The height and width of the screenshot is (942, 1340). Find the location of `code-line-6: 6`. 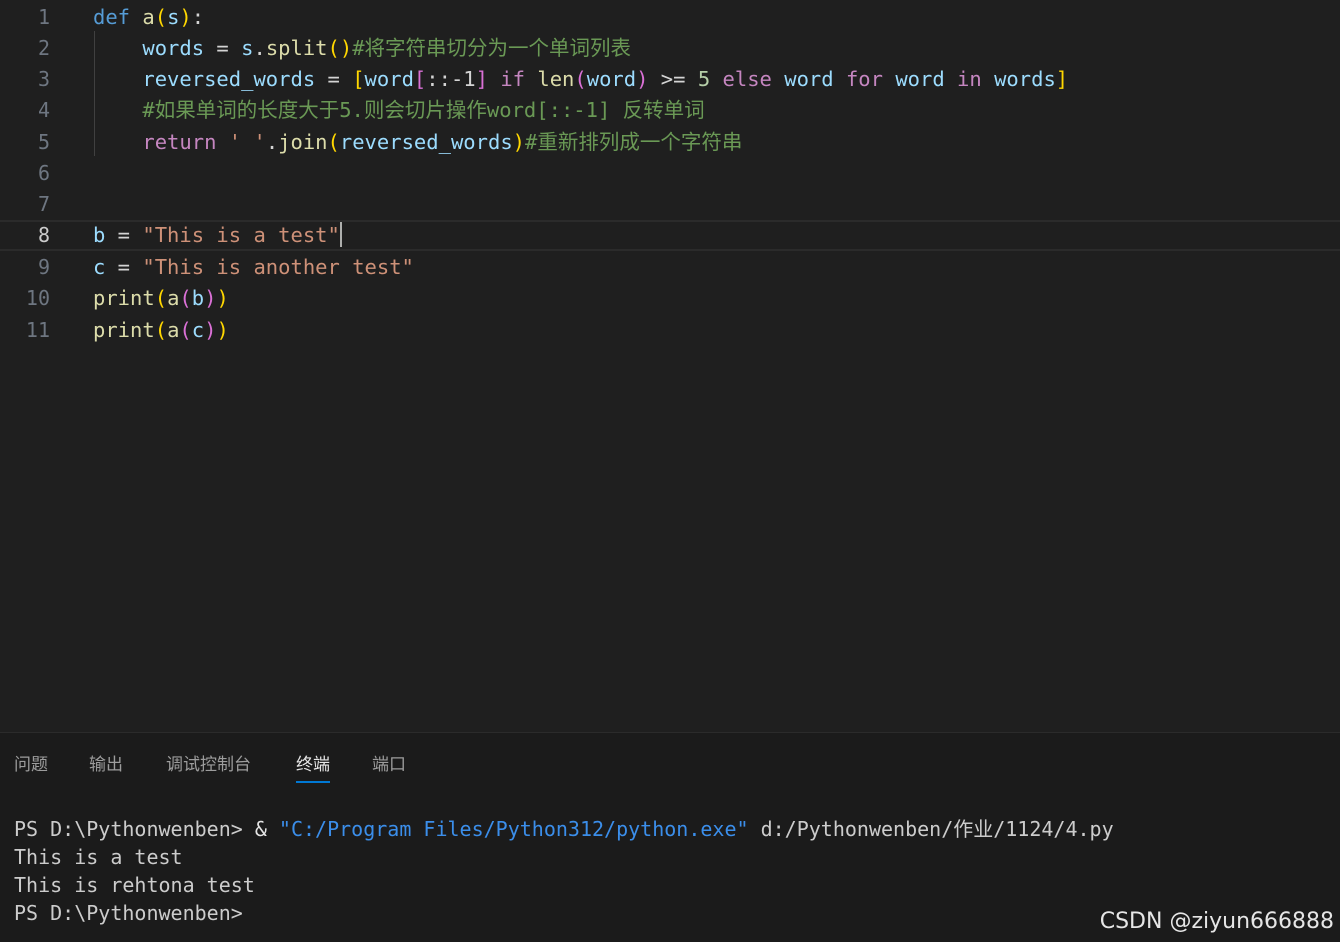

code-line-6: 6 is located at coordinates (670, 173).